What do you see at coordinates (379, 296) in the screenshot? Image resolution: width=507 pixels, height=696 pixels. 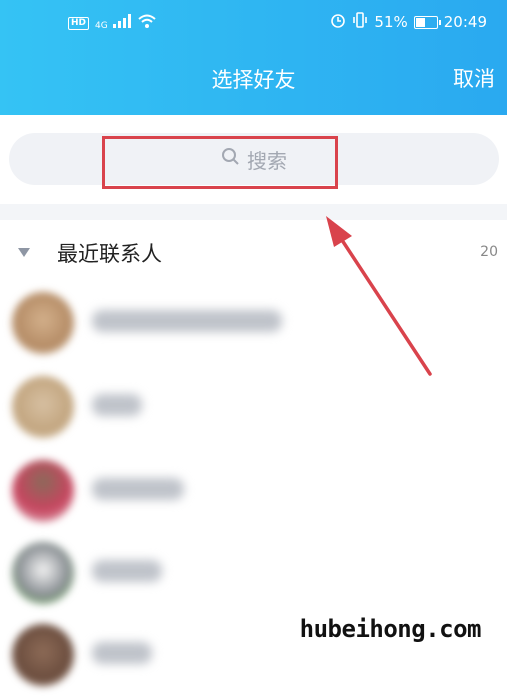 I see `annotation-arrow` at bounding box center [379, 296].